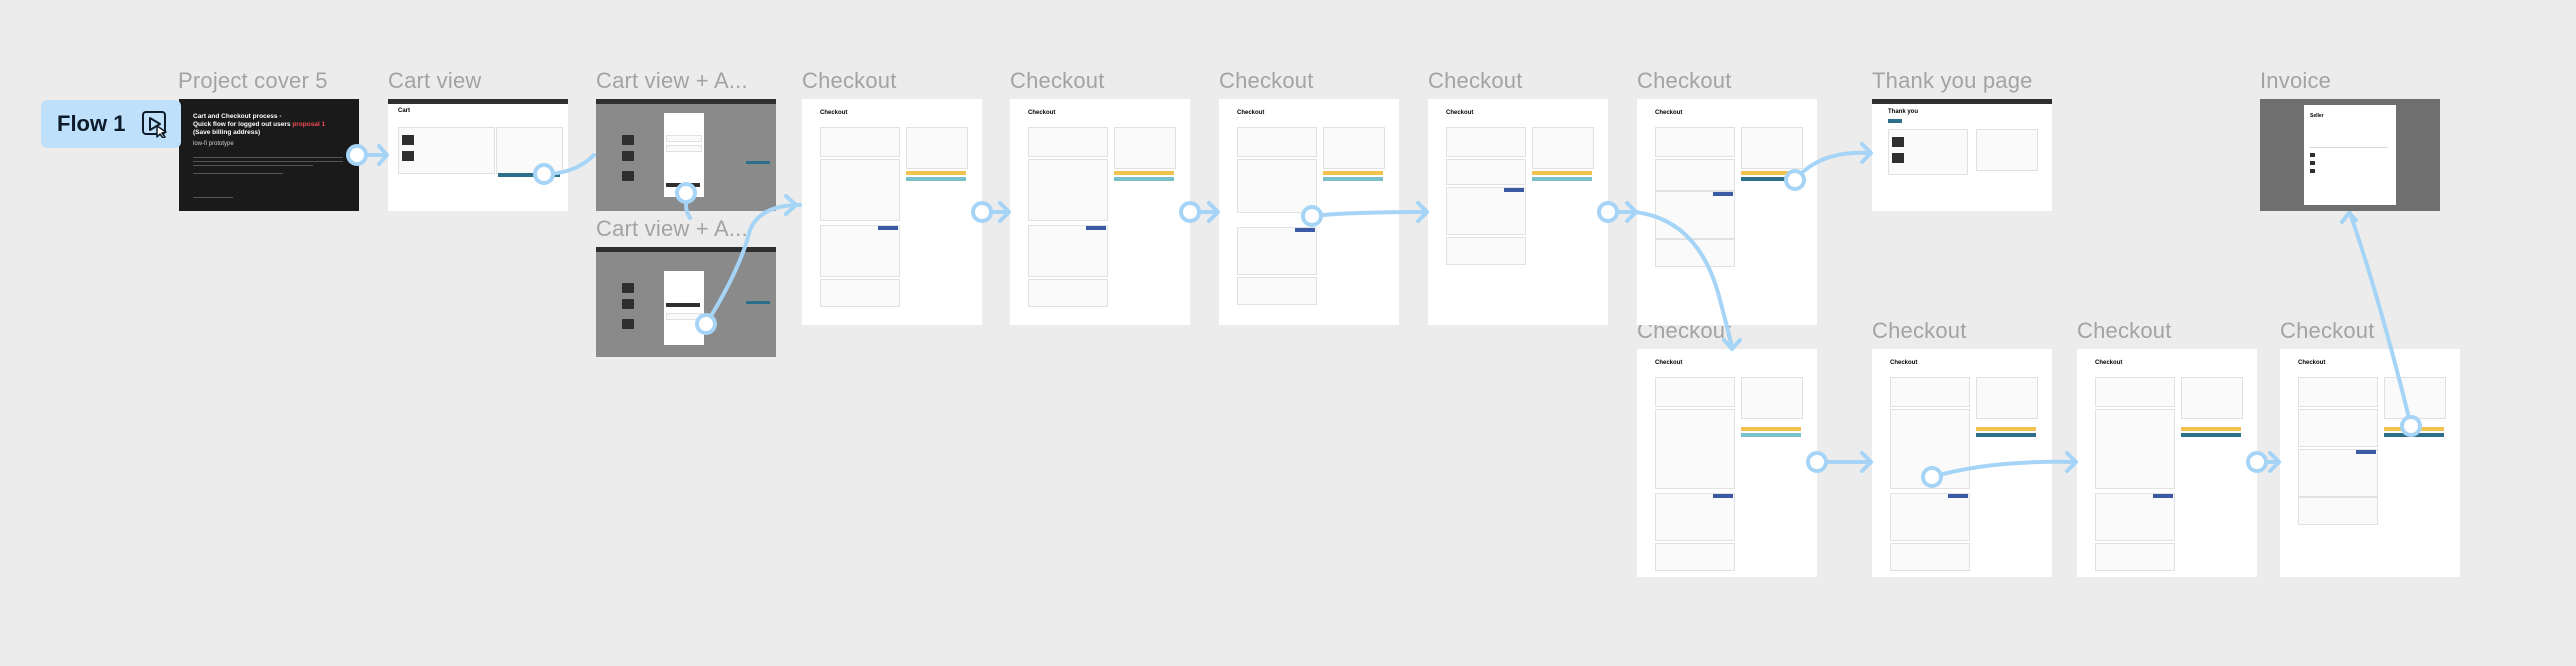 This screenshot has width=2576, height=666. Describe the element at coordinates (91, 123) in the screenshot. I see `flow-label: Flow 1` at that location.